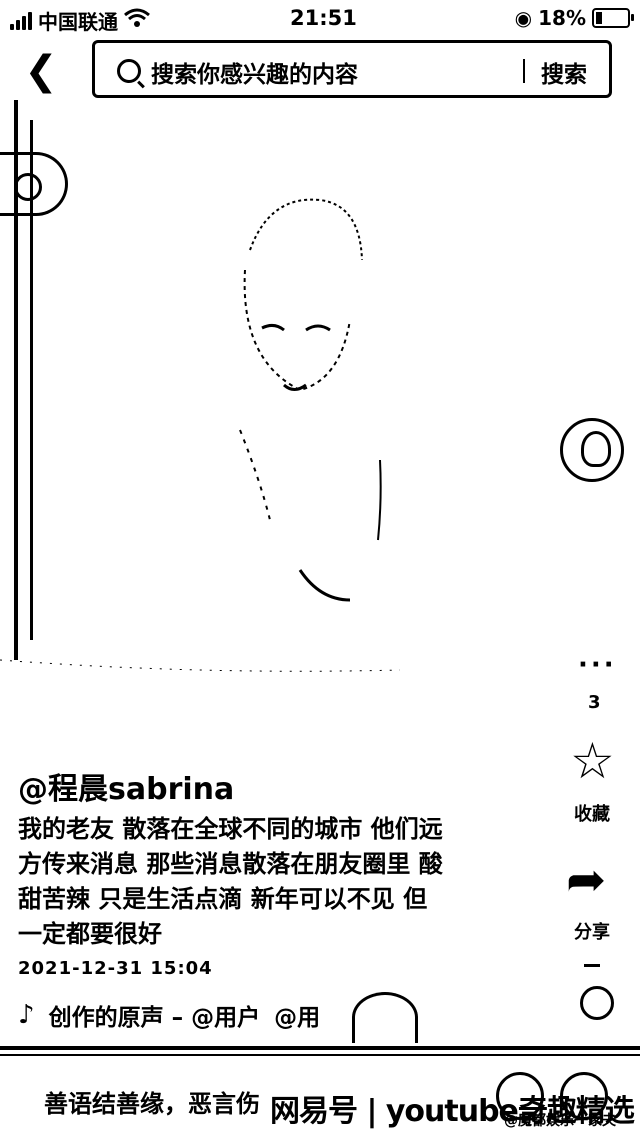 The height and width of the screenshot is (1138, 640). What do you see at coordinates (129, 71) in the screenshot?
I see `search-icon` at bounding box center [129, 71].